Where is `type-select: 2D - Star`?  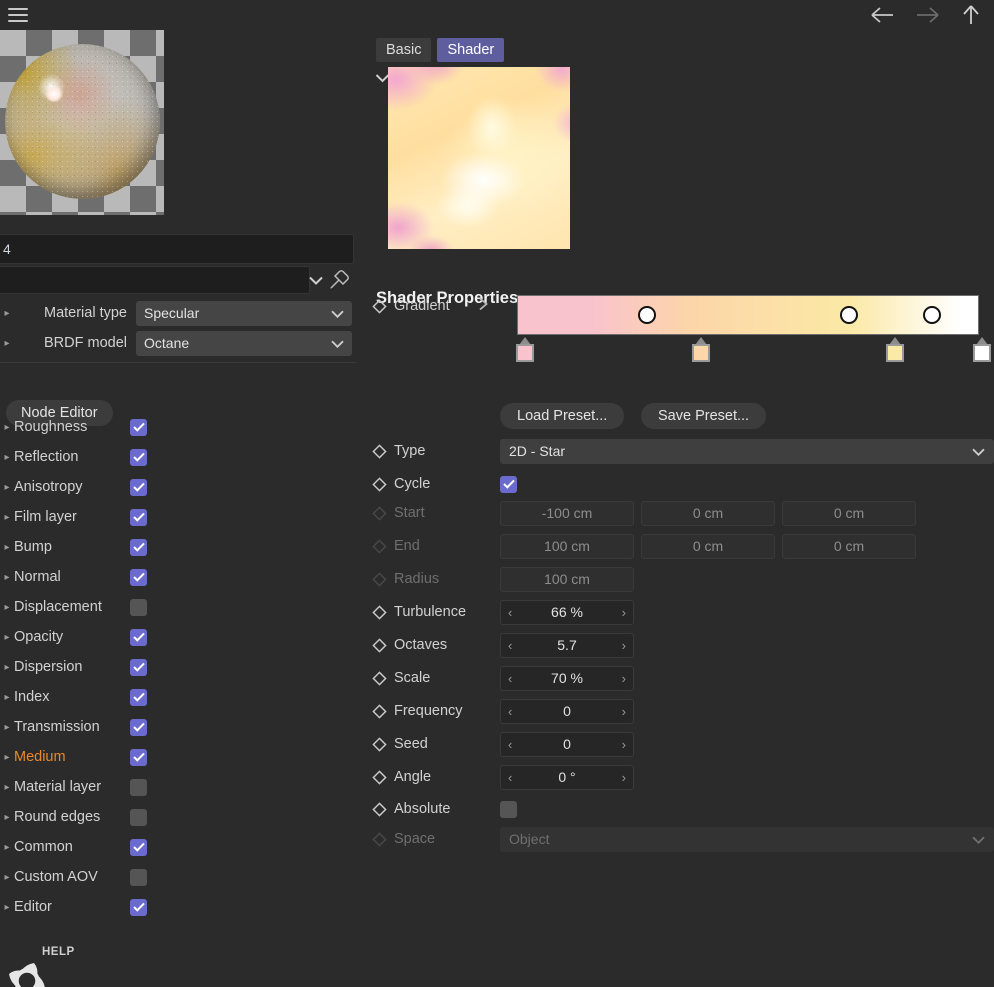
type-select: 2D - Star is located at coordinates (747, 451).